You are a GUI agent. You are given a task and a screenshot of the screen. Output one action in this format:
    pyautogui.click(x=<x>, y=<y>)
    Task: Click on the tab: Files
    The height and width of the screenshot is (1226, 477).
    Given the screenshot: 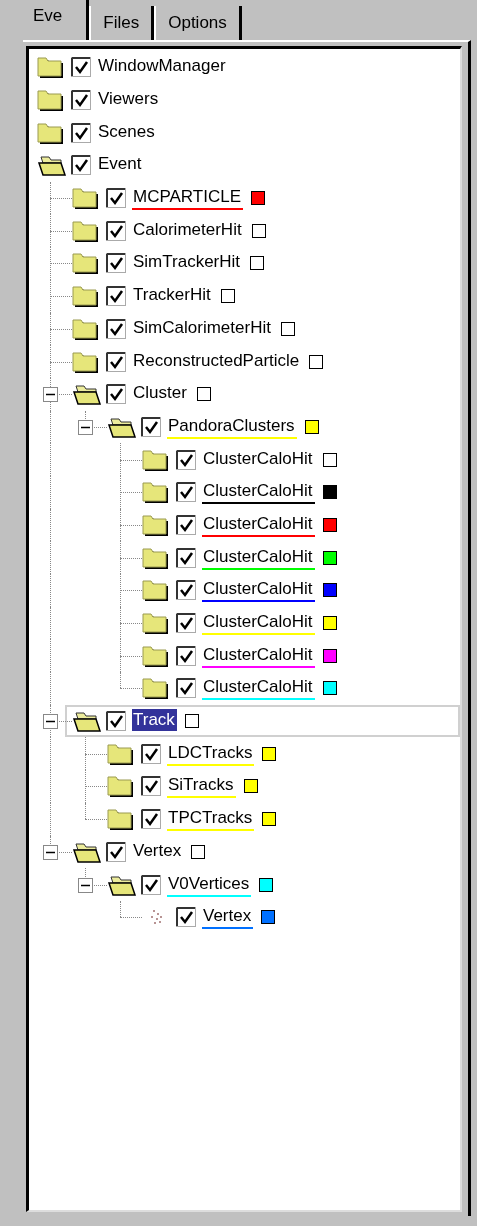 What is the action you would take?
    pyautogui.click(x=122, y=23)
    